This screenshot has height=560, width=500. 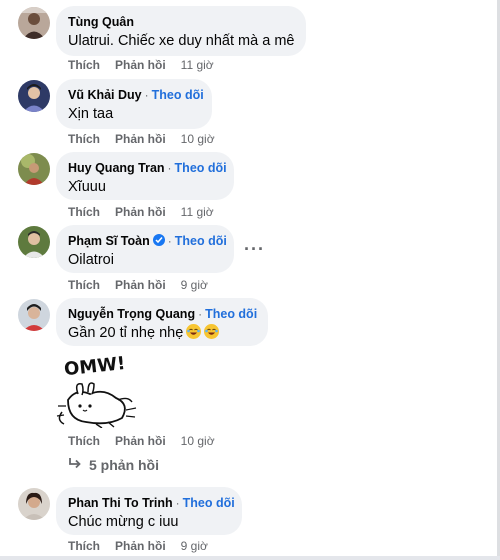 What do you see at coordinates (105, 95) in the screenshot?
I see `author-name: Vũ Khải Duy` at bounding box center [105, 95].